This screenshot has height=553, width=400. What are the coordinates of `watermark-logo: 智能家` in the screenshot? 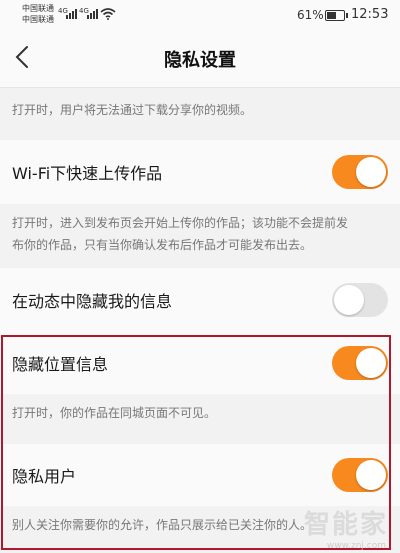 It's located at (345, 525).